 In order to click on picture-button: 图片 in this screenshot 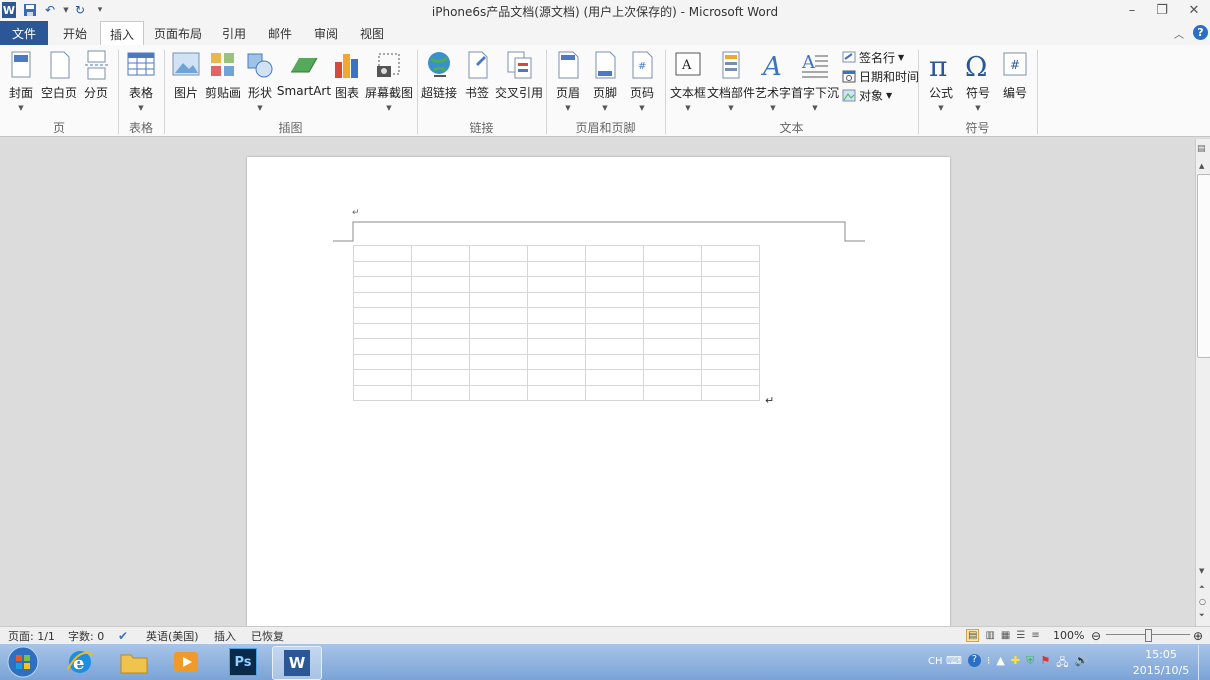, I will do `click(186, 74)`.